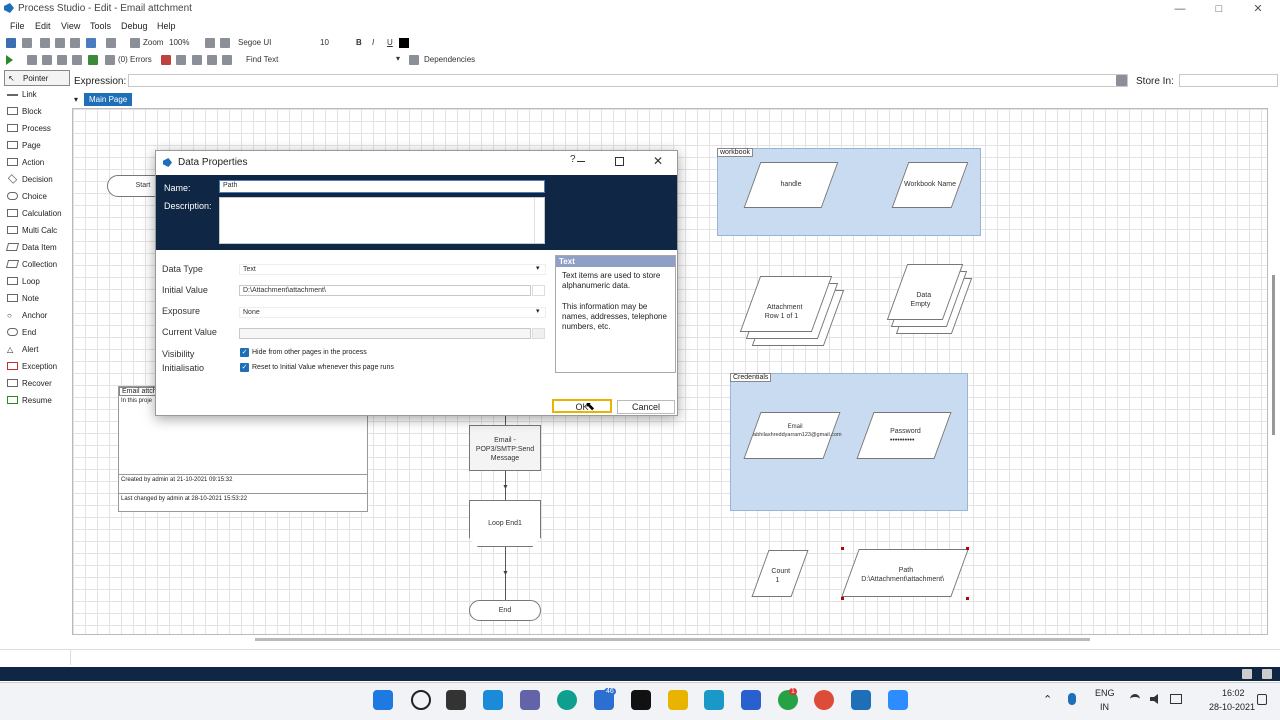 The width and height of the screenshot is (1280, 720). I want to click on visibility-checkbox: ✓, so click(244, 352).